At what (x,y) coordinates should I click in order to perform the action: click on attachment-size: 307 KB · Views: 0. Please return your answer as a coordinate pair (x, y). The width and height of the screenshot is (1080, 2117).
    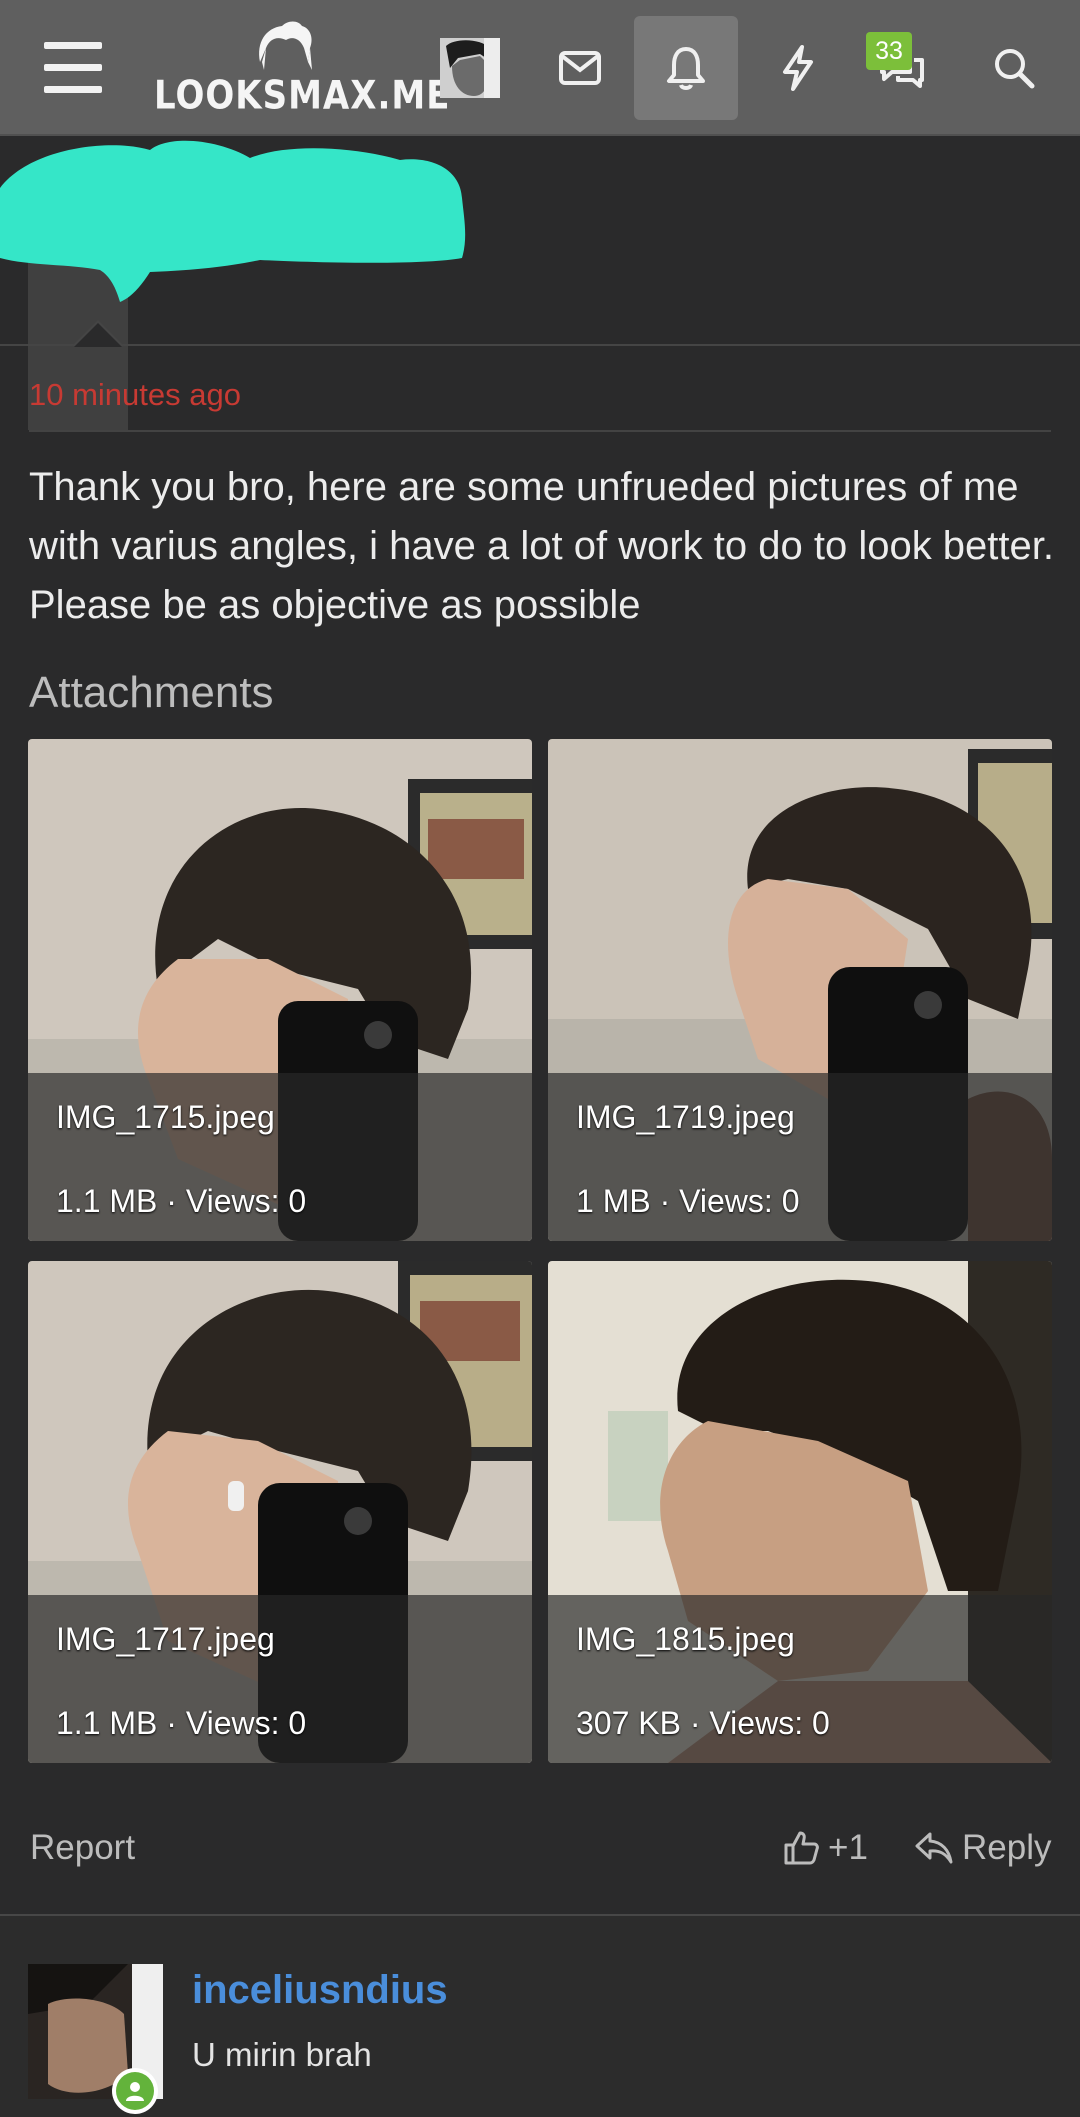
    Looking at the image, I should click on (703, 1723).